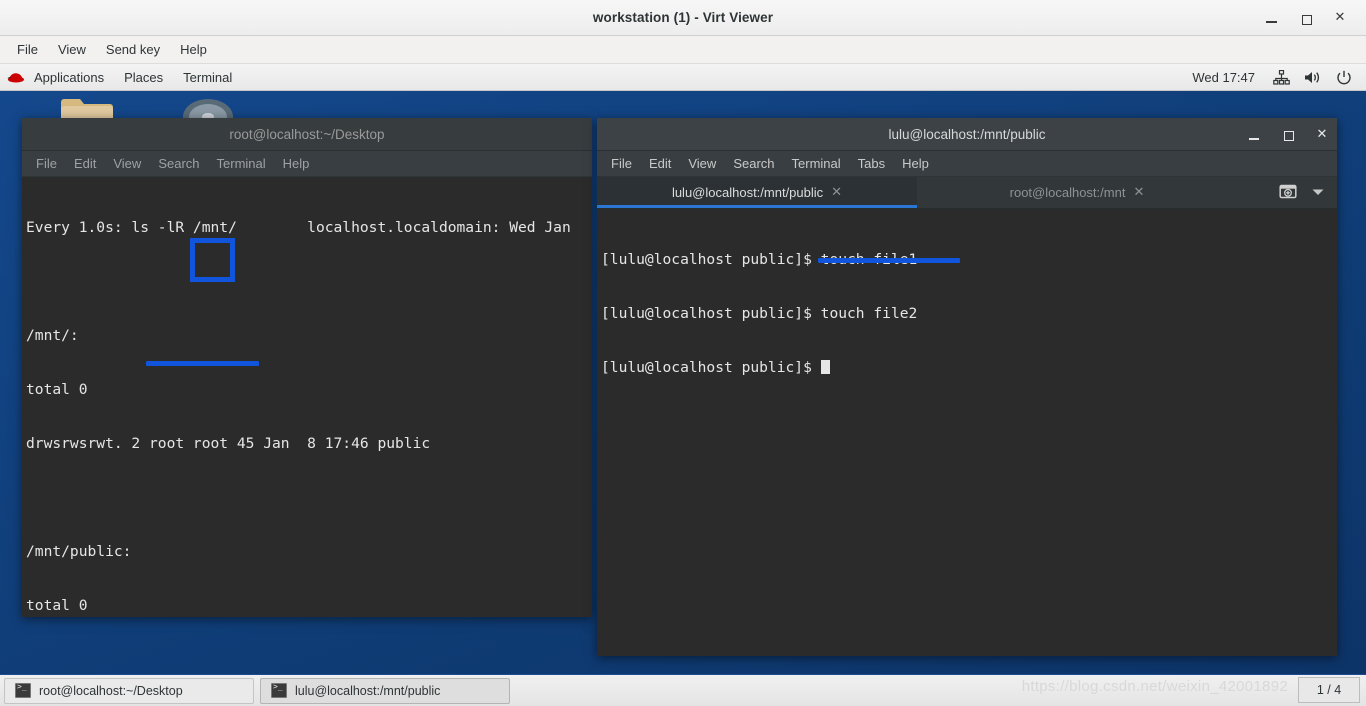 The height and width of the screenshot is (706, 1366). I want to click on taskbar-item-root-desktop: root@localhost:~/Desktop, so click(129, 690).